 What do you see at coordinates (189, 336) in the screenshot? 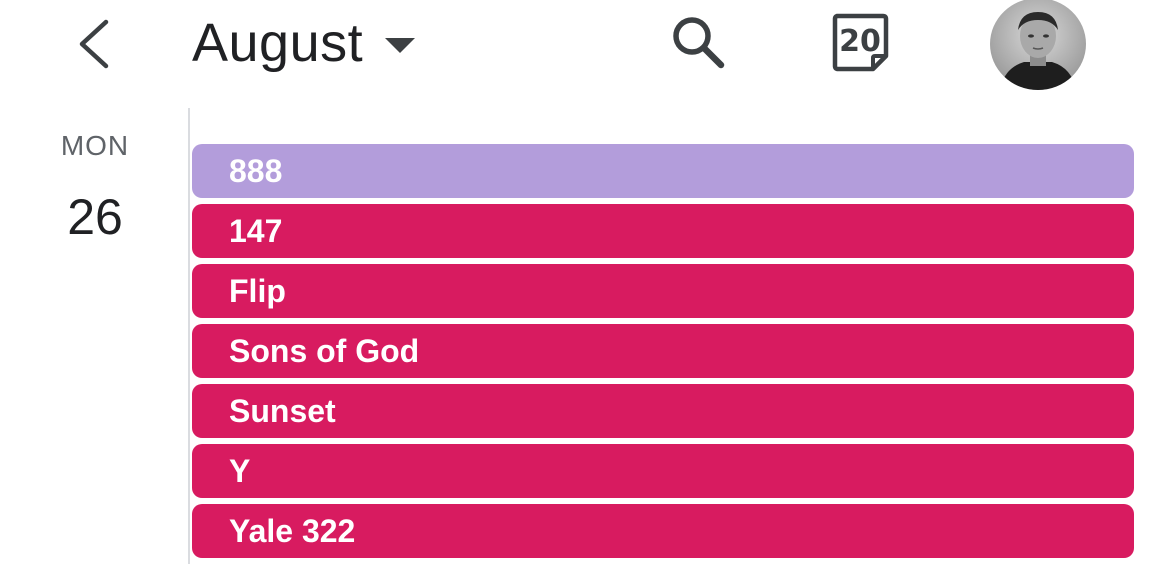
I see `day-divider` at bounding box center [189, 336].